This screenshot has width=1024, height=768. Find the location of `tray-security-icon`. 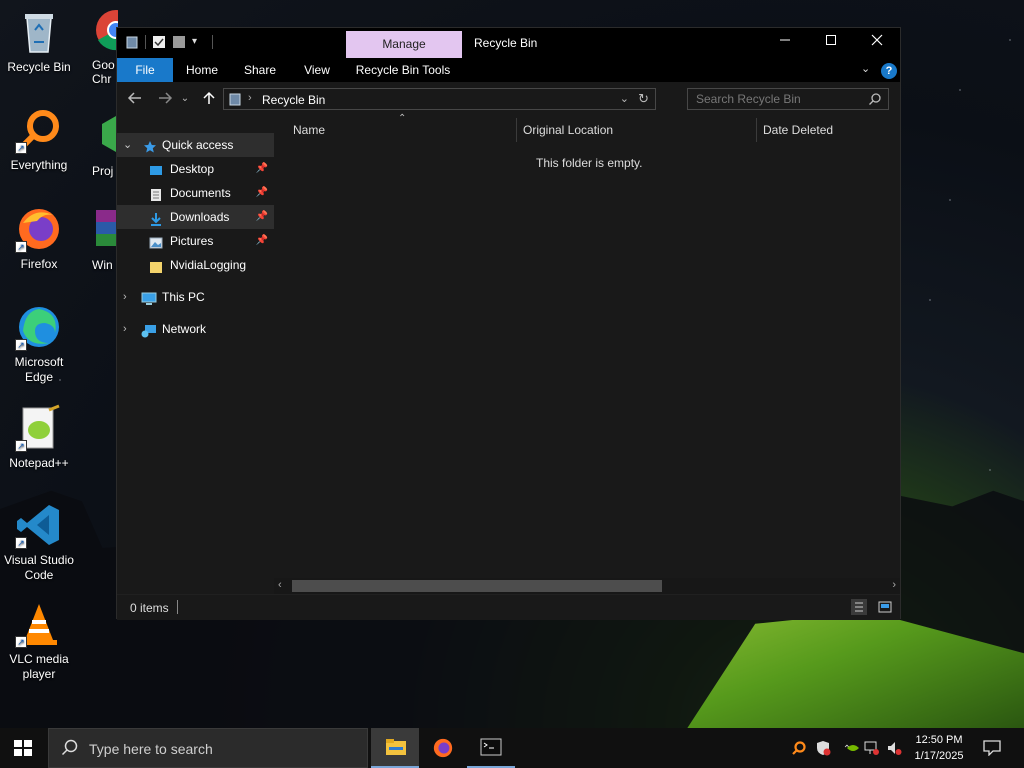

tray-security-icon is located at coordinates (823, 748).